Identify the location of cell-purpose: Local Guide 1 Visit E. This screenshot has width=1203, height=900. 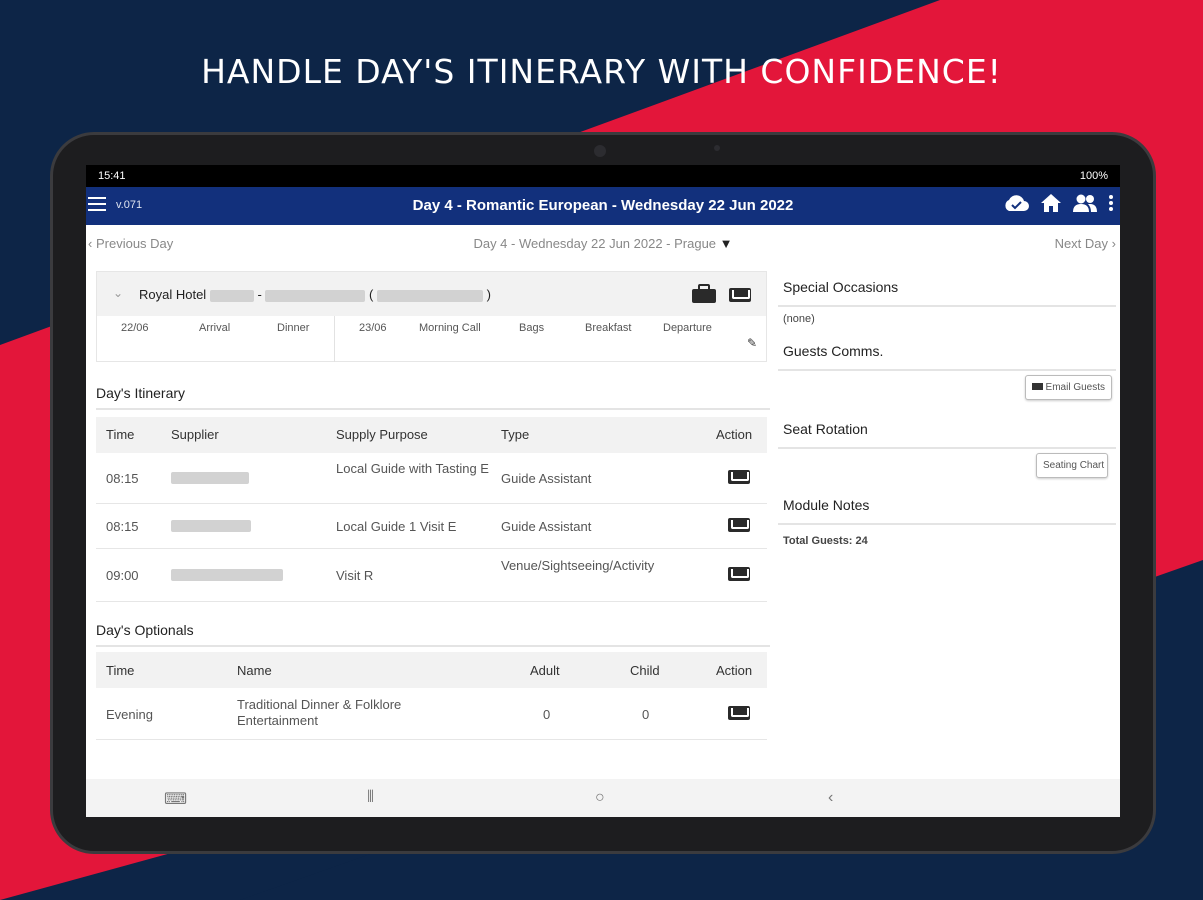
(396, 526).